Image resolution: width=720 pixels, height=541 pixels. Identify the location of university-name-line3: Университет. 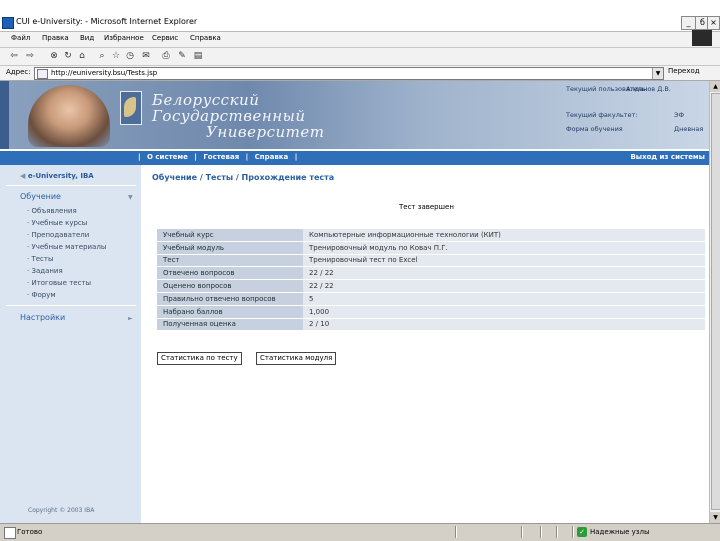
(265, 132).